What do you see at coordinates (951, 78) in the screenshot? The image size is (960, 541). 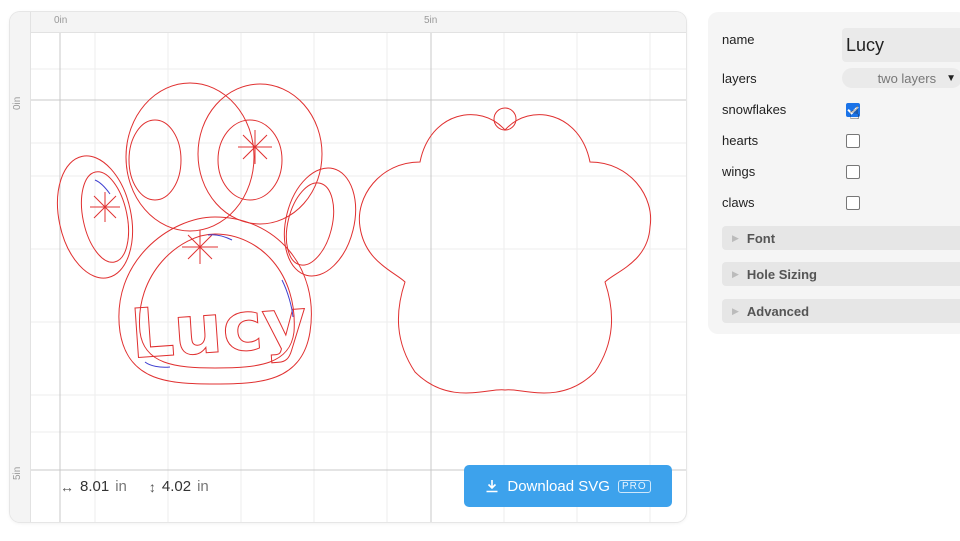 I see `chevron-down-icon: ▼` at bounding box center [951, 78].